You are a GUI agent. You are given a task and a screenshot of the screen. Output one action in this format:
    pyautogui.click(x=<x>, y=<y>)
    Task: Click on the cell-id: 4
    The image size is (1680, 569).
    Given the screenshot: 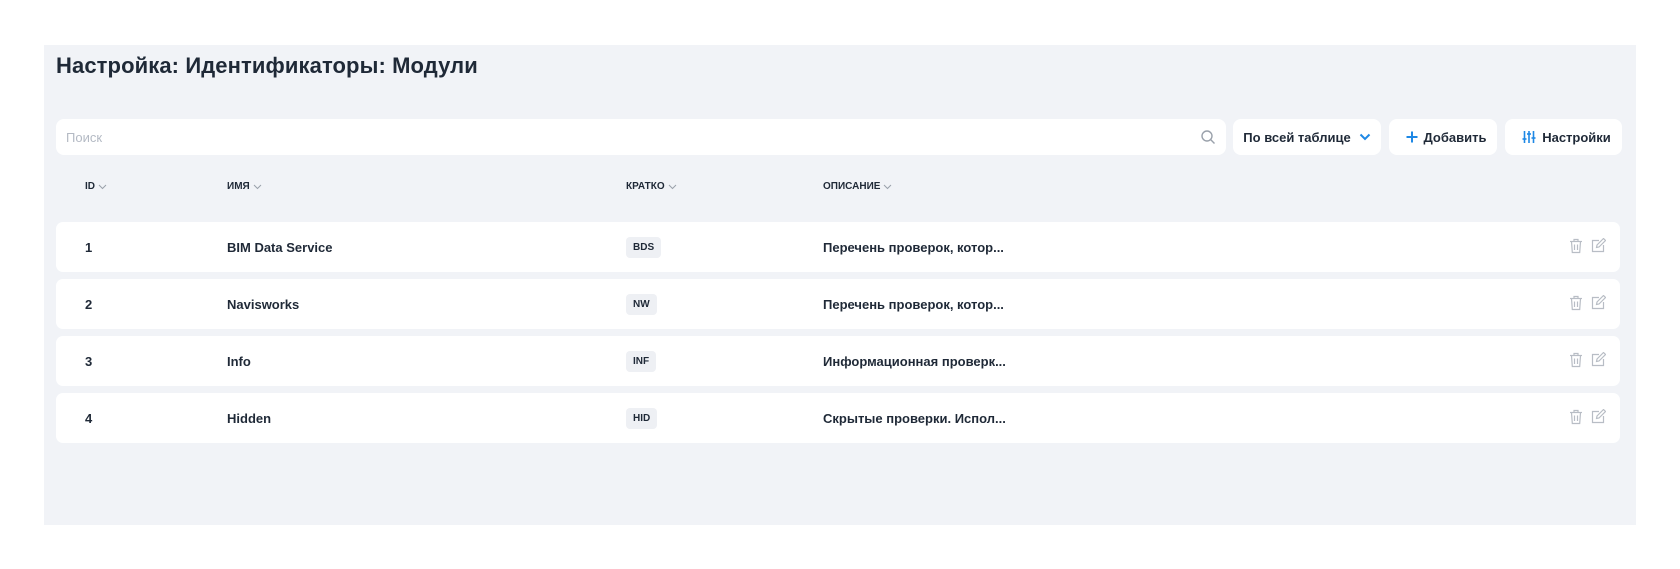 What is the action you would take?
    pyautogui.click(x=89, y=418)
    